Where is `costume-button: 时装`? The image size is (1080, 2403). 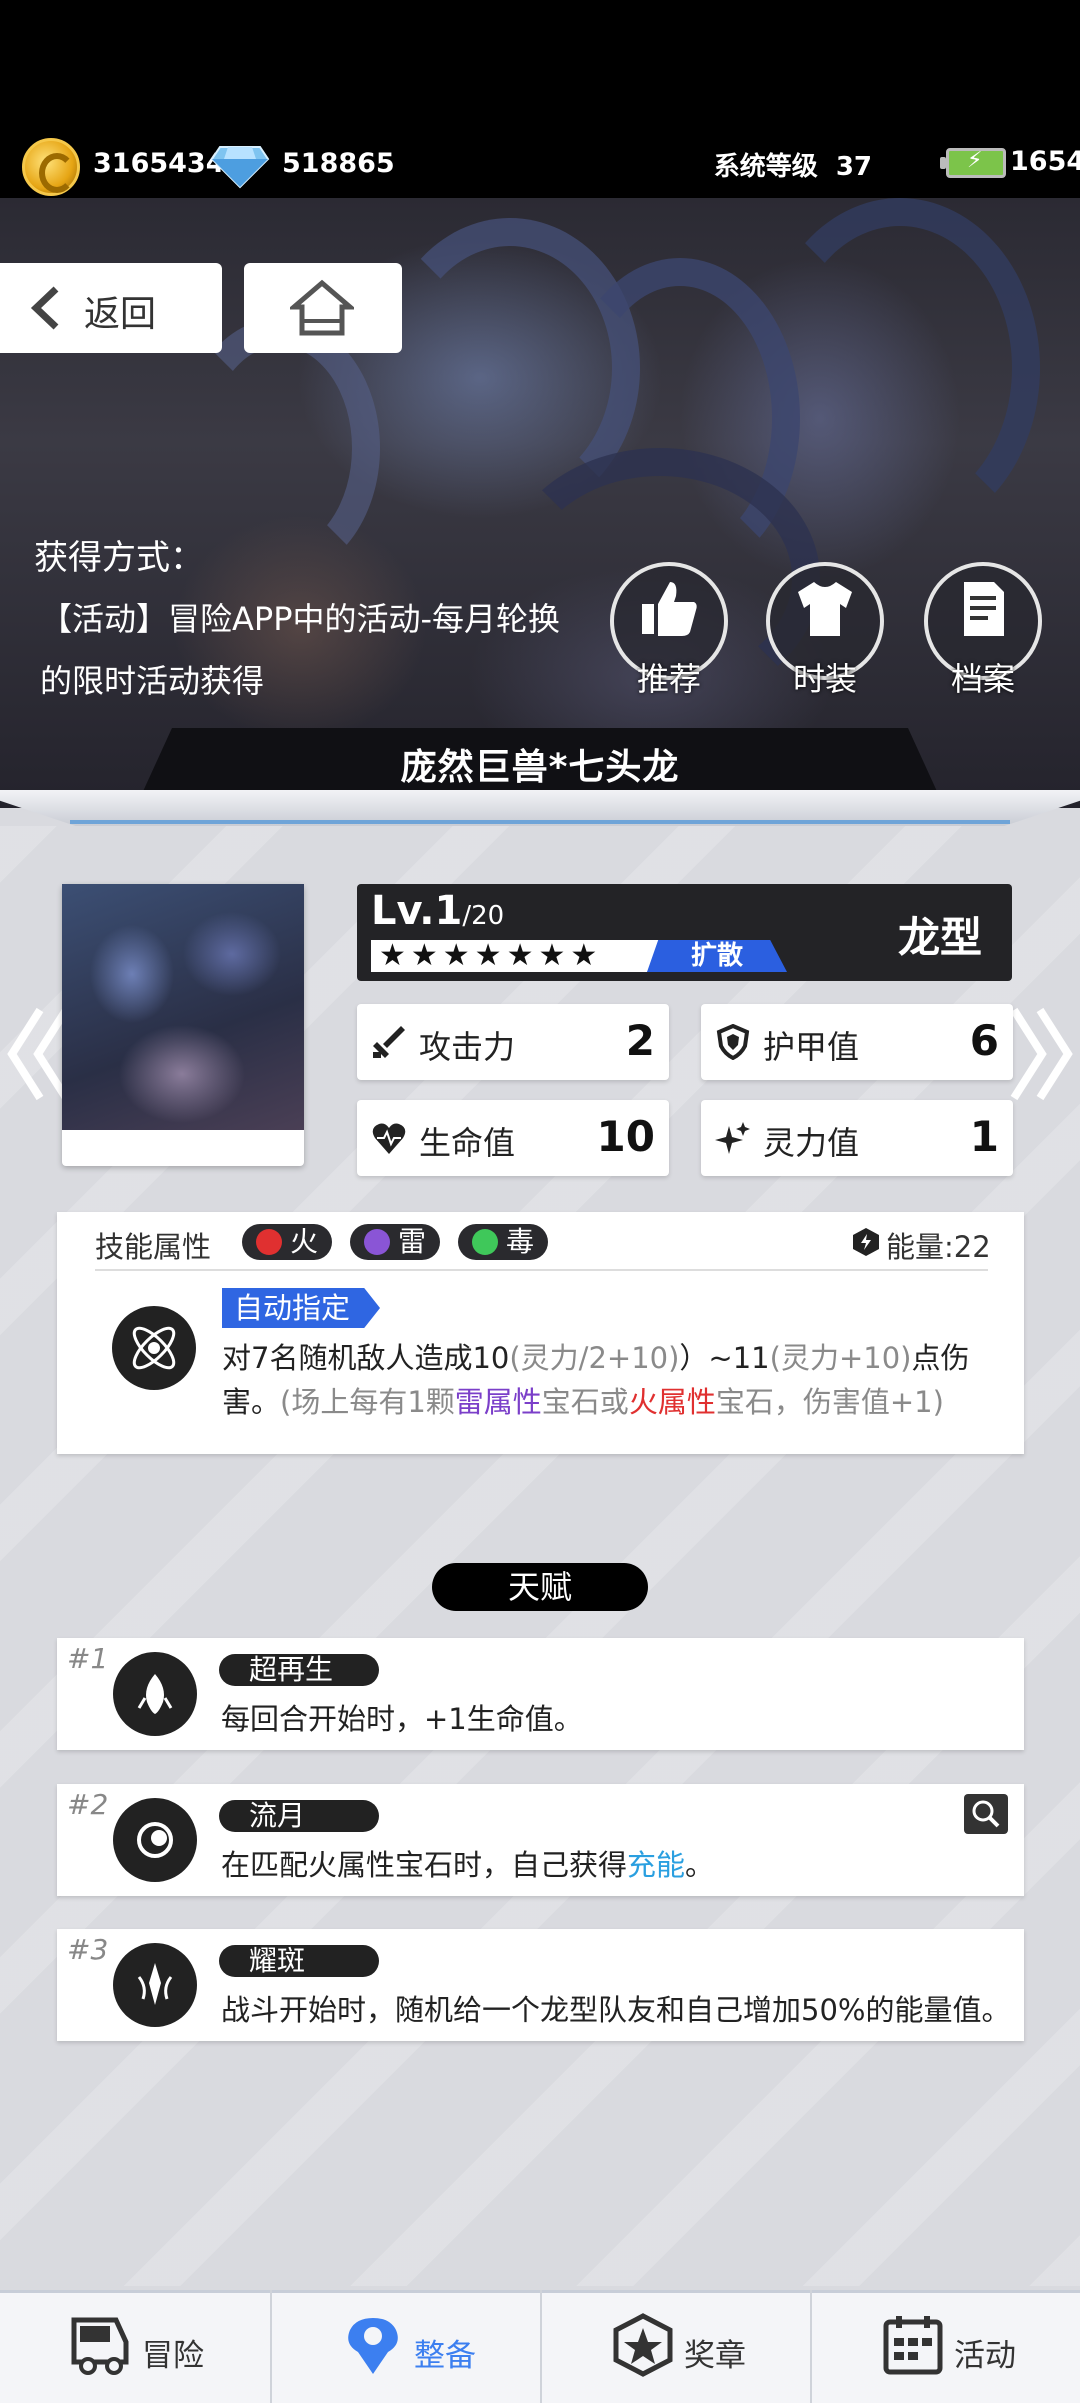
costume-button: 时装 is located at coordinates (825, 630).